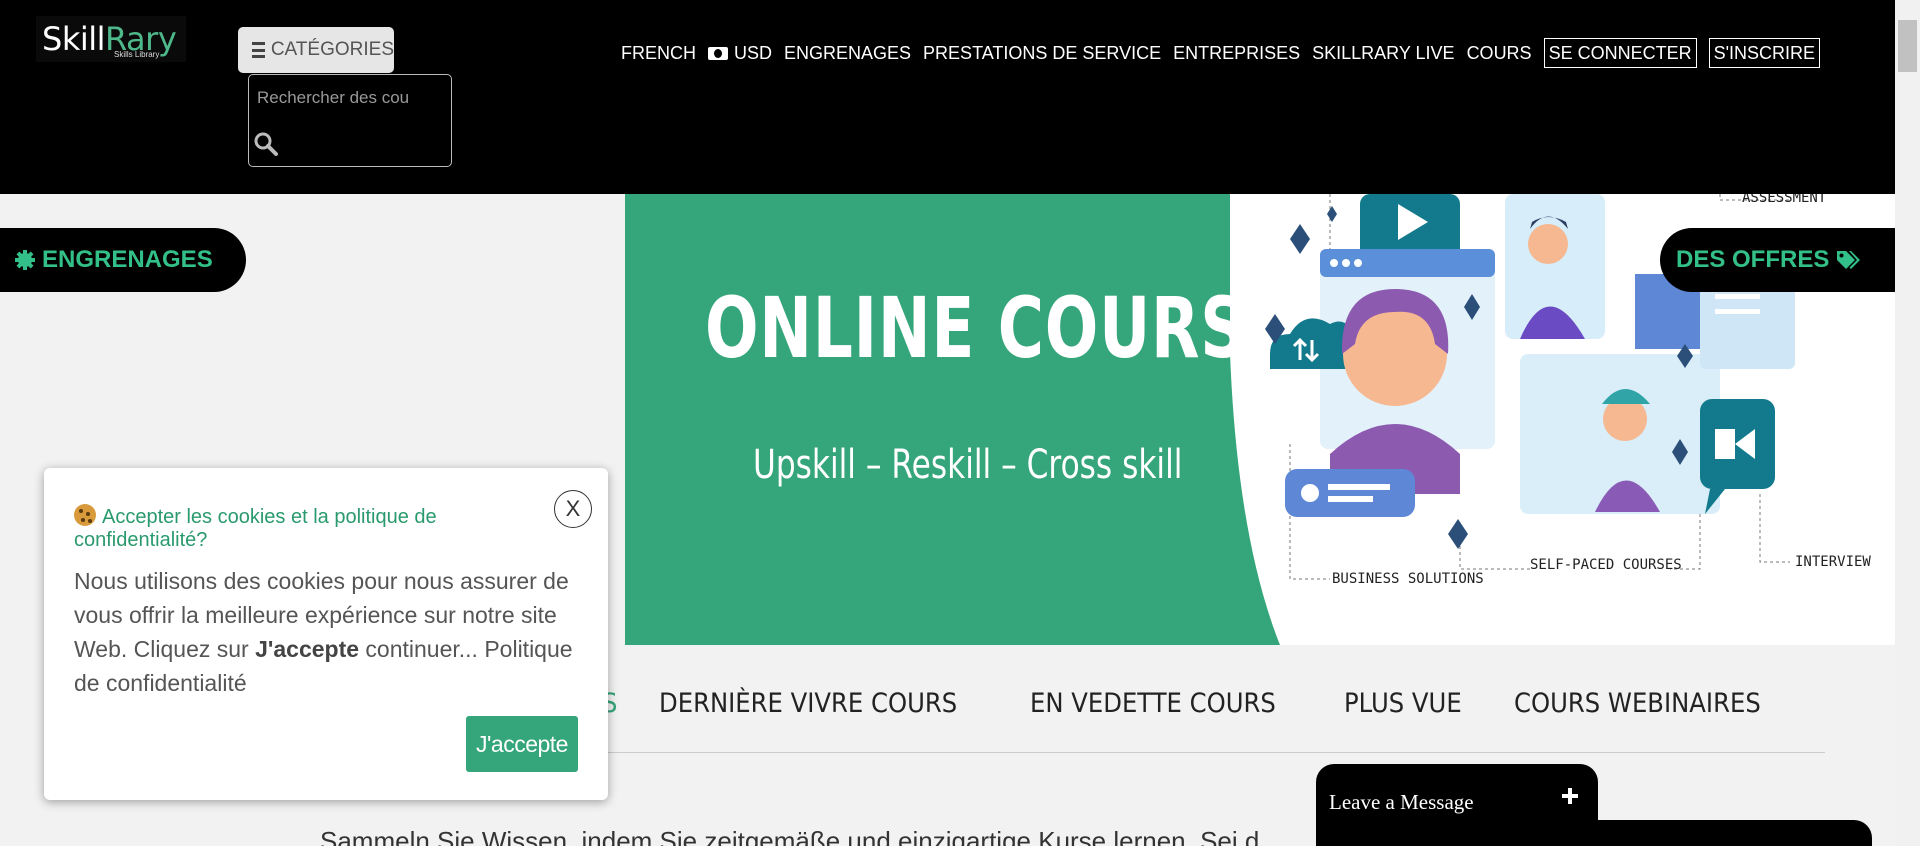 Image resolution: width=1920 pixels, height=846 pixels. Describe the element at coordinates (1207, 752) in the screenshot. I see `course-tabs-divider` at that location.